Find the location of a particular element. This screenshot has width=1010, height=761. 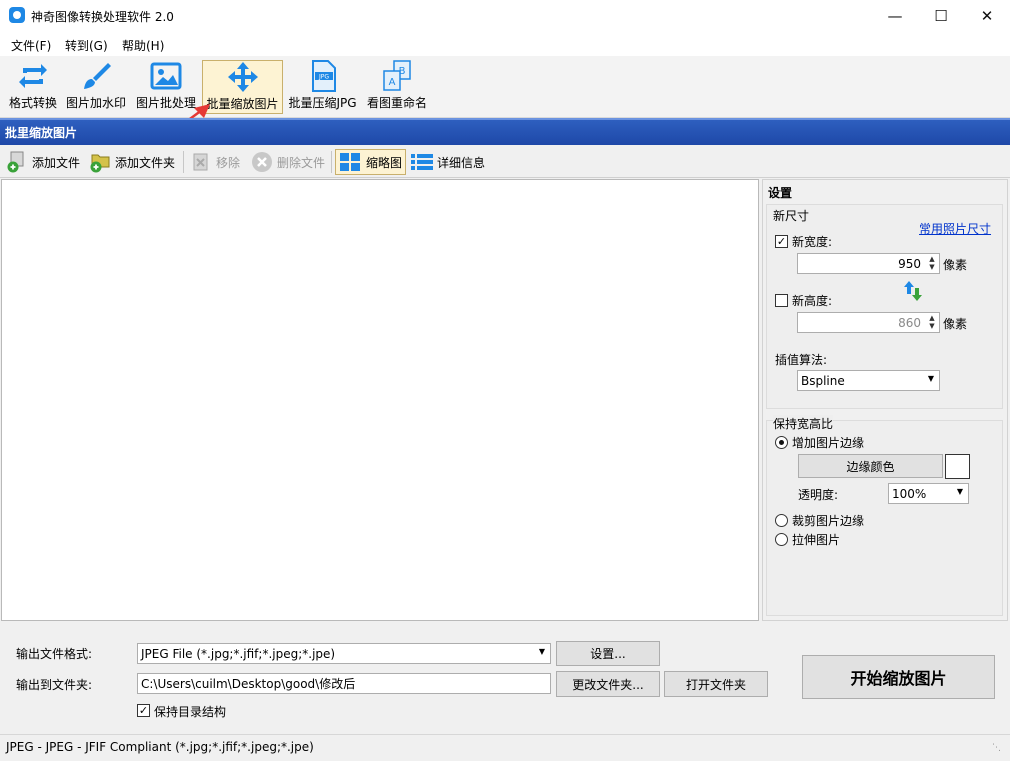

new-size-title: 新尺寸 is located at coordinates (791, 216).